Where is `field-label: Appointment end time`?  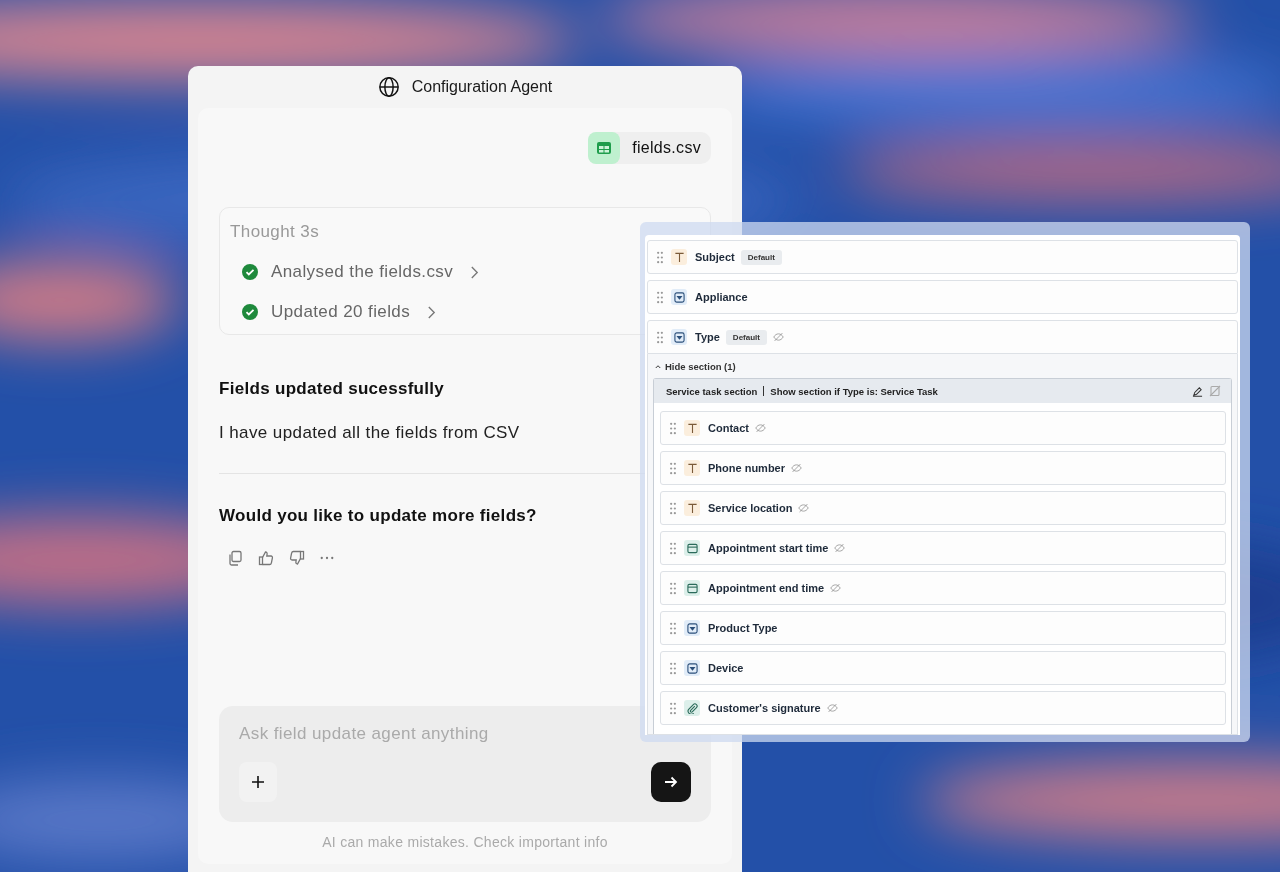
field-label: Appointment end time is located at coordinates (766, 588).